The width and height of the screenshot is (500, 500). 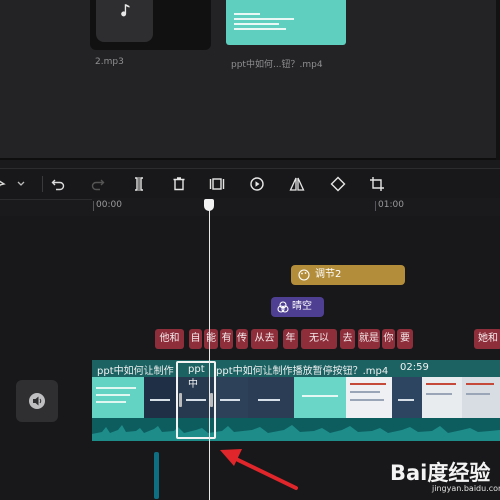 What do you see at coordinates (348, 275) in the screenshot?
I see `adjust-clip: 调节2` at bounding box center [348, 275].